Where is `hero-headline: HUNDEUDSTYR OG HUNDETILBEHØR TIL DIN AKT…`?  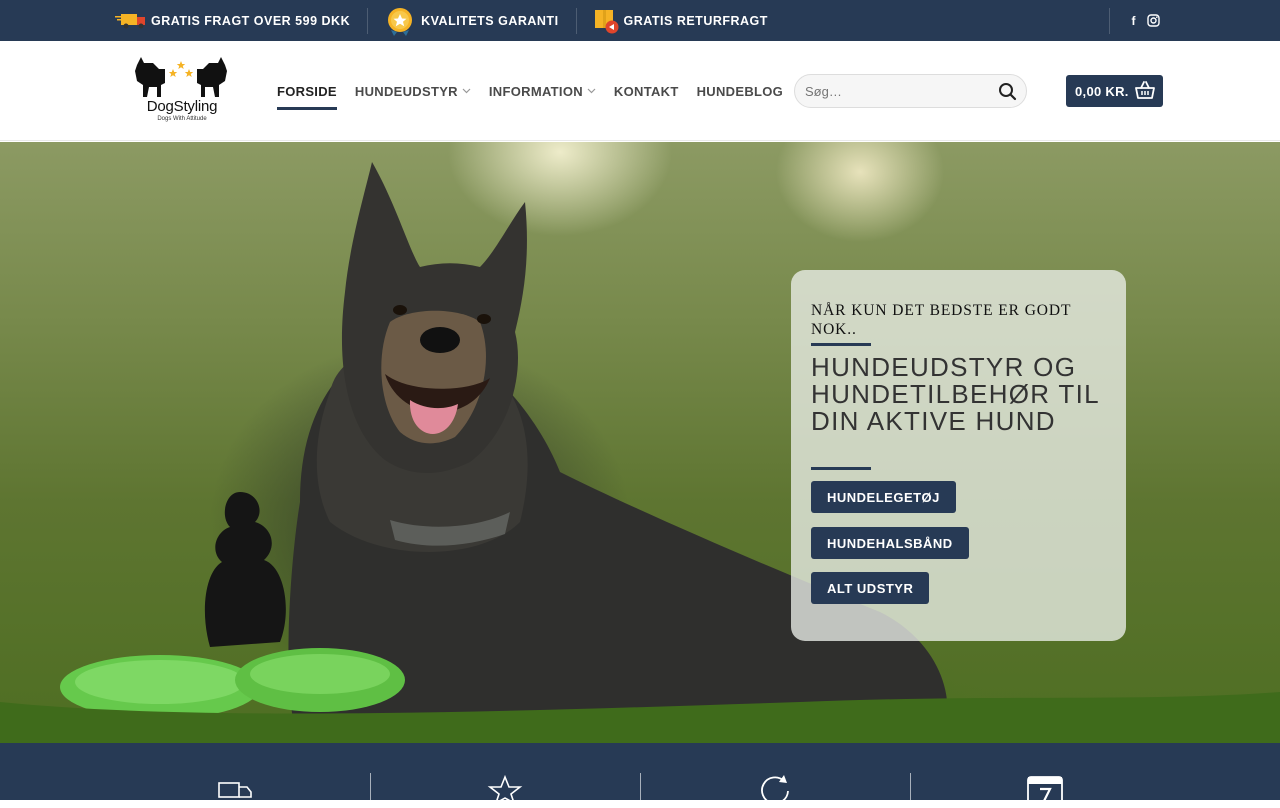
hero-headline: HUNDEUDSTYR OG HUNDETILBEHØR TIL DIN AKT… is located at coordinates (955, 394).